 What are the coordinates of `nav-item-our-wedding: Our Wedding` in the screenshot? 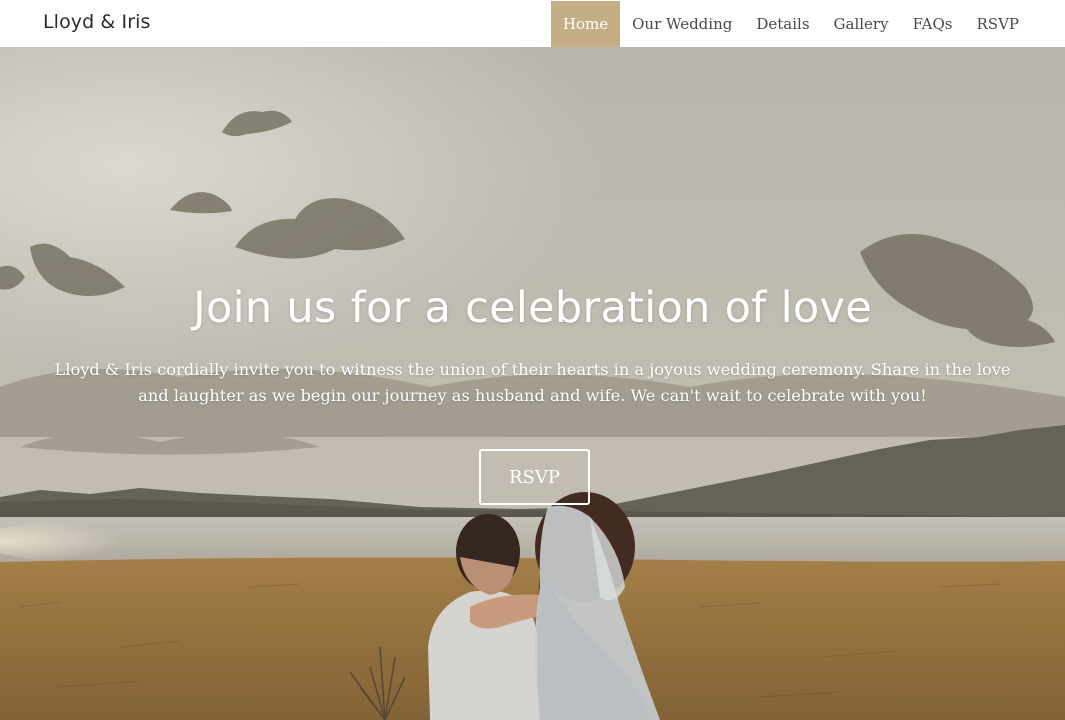 It's located at (682, 24).